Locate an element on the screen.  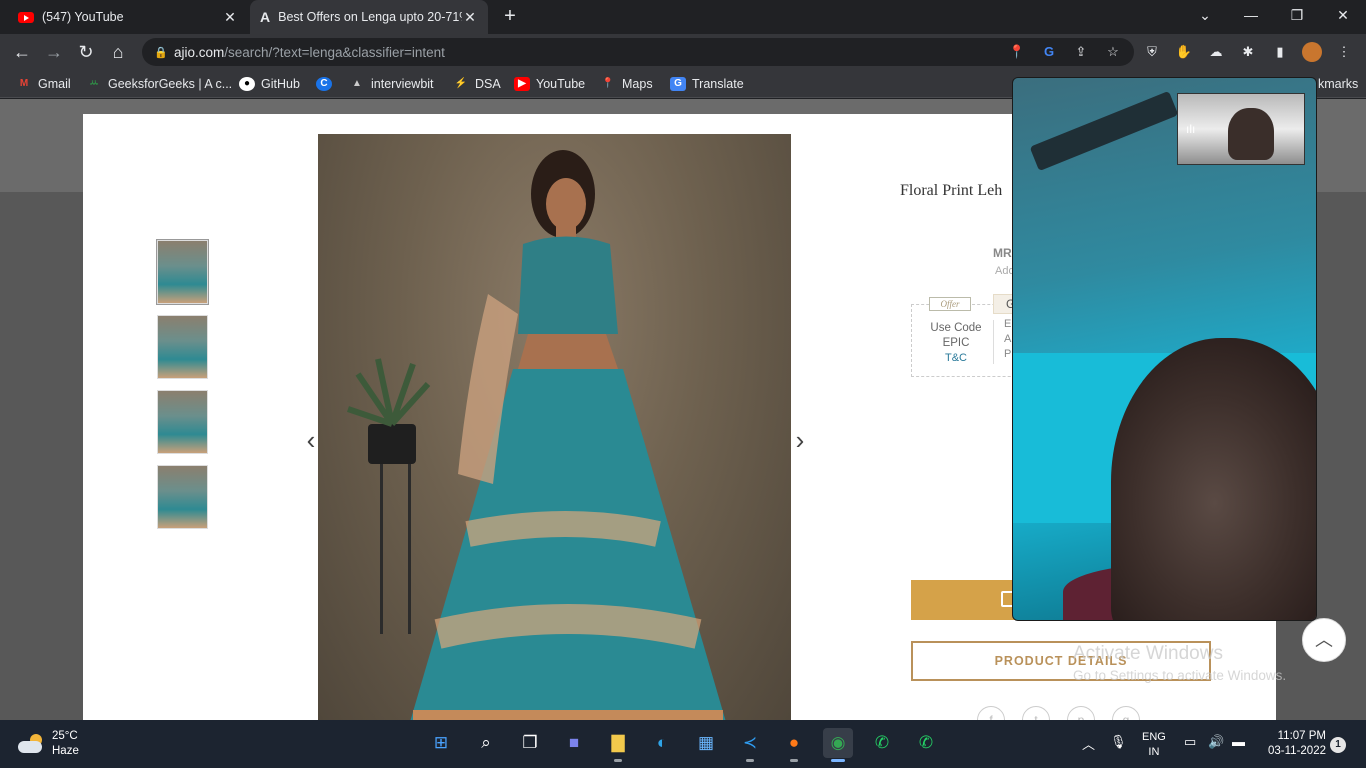
network-icon: ▭ is located at coordinates (1190, 742).